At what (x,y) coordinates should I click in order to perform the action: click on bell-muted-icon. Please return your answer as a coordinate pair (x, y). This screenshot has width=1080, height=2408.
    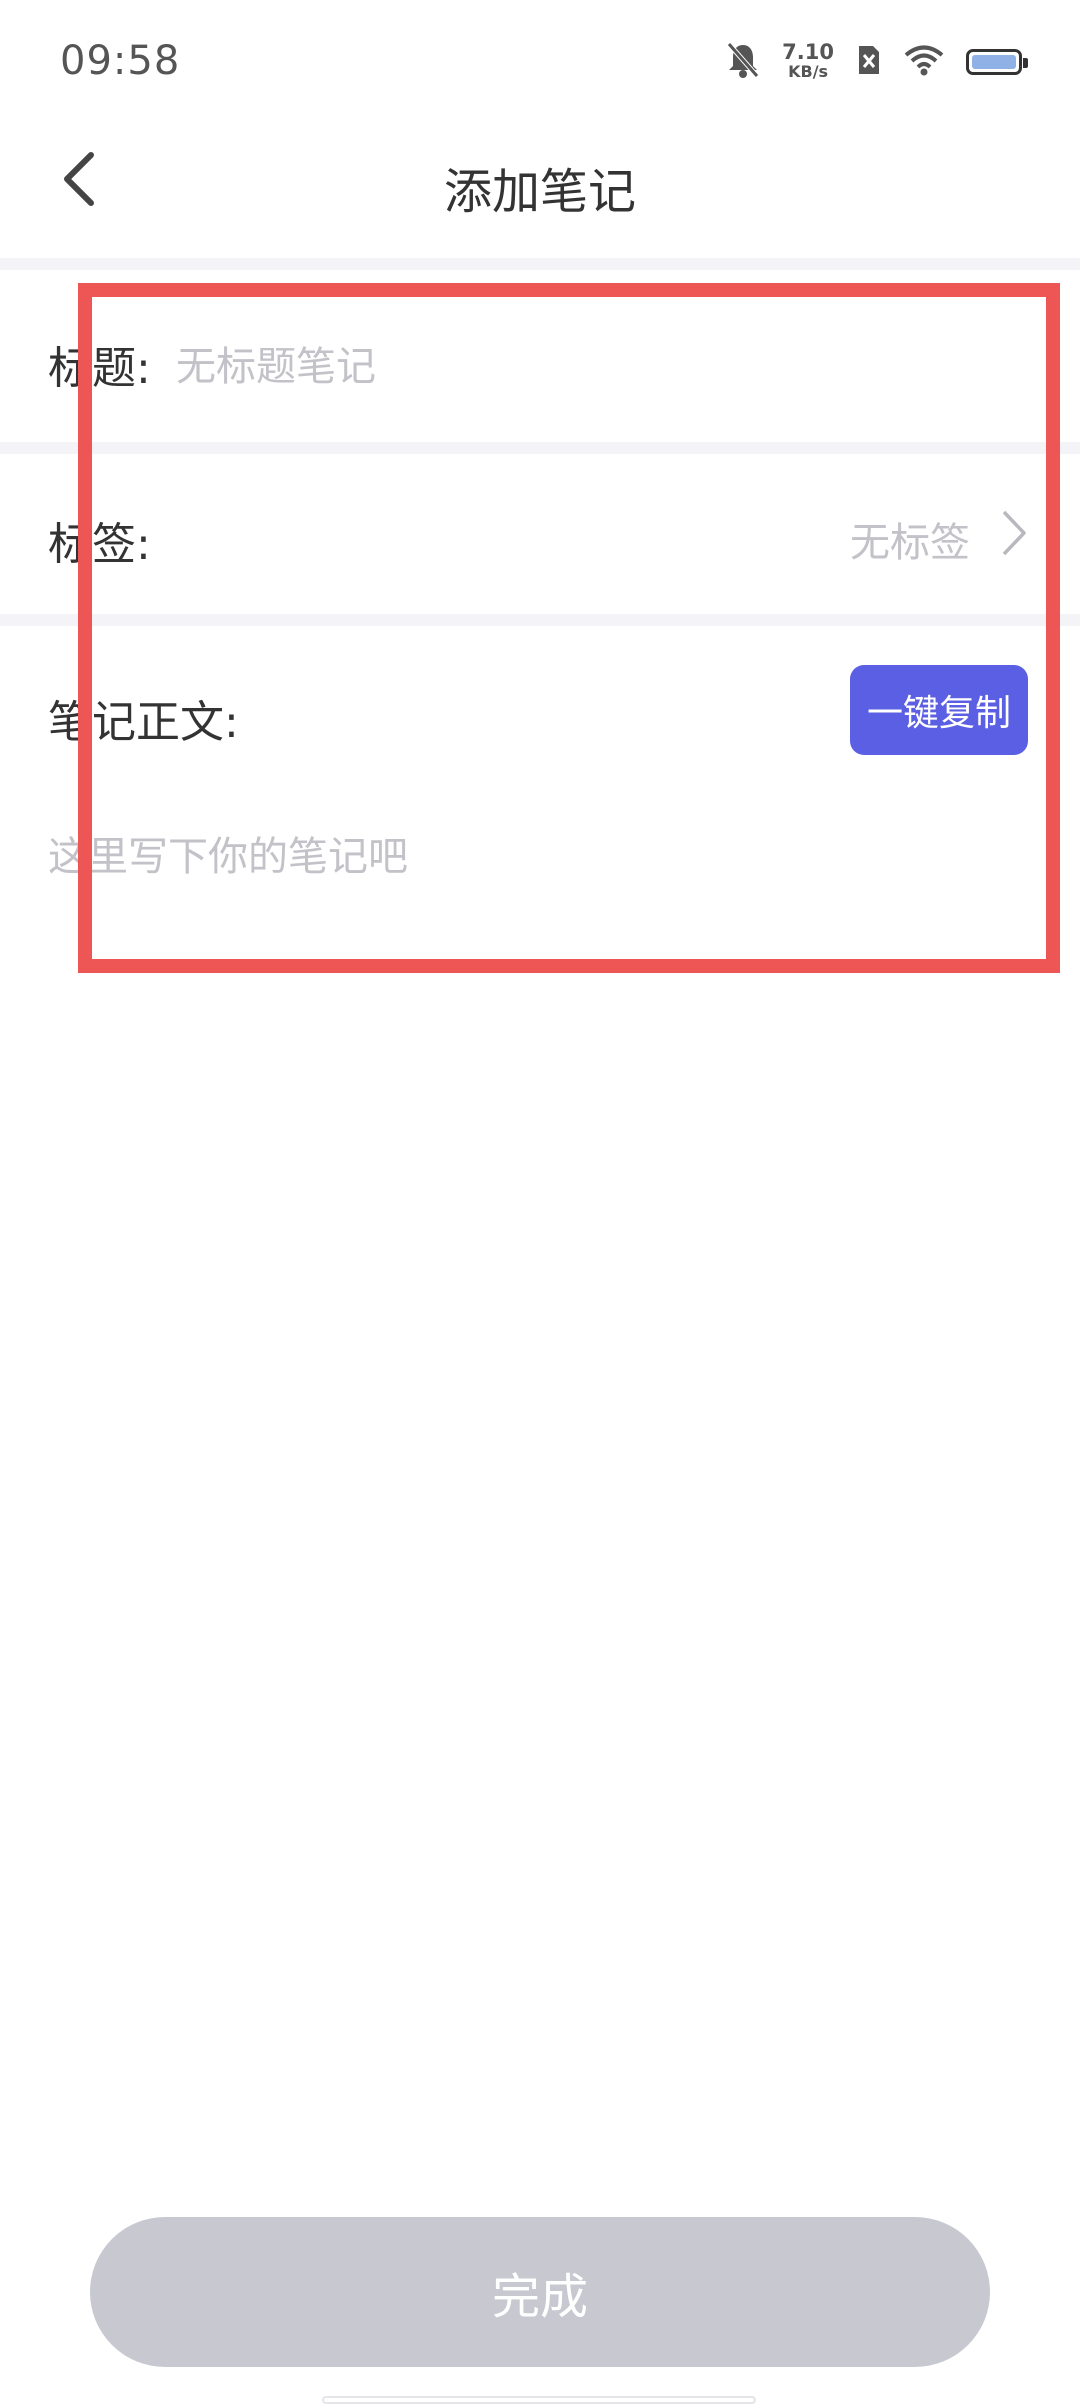
    Looking at the image, I should click on (743, 62).